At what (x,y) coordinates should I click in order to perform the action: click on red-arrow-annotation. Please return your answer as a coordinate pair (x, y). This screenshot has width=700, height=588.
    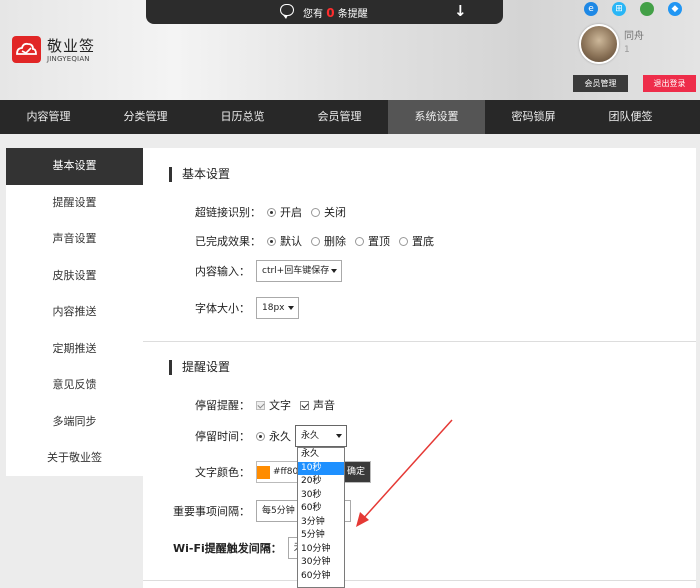
    Looking at the image, I should click on (404, 473).